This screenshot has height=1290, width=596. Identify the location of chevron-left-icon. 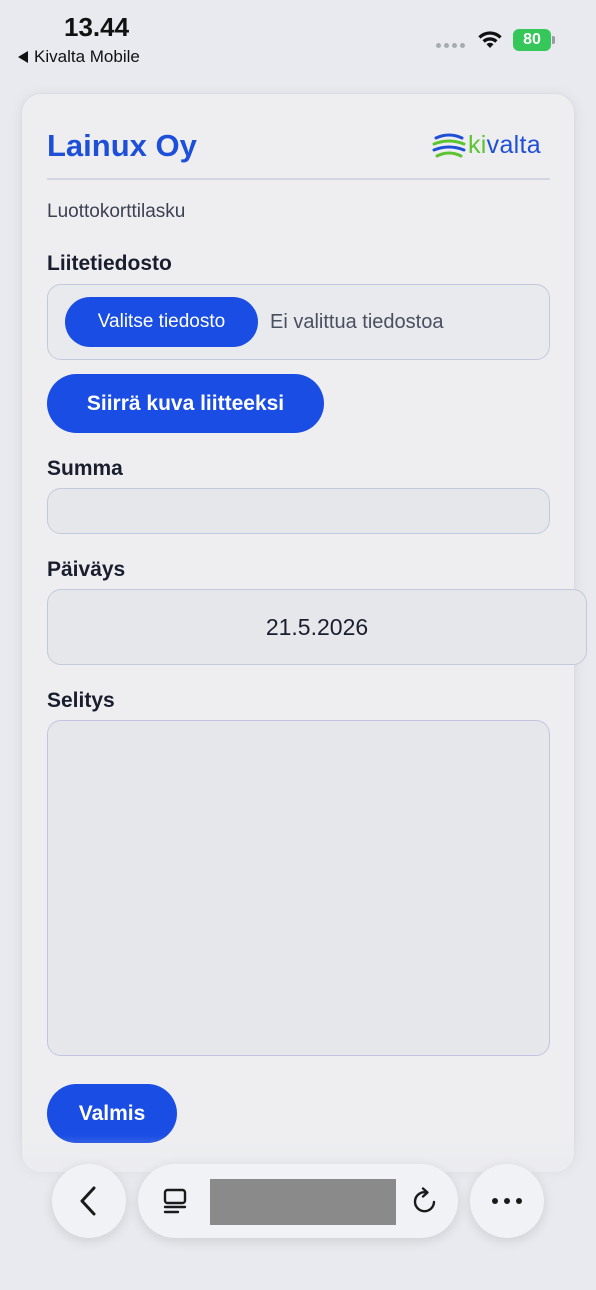
(88, 1201).